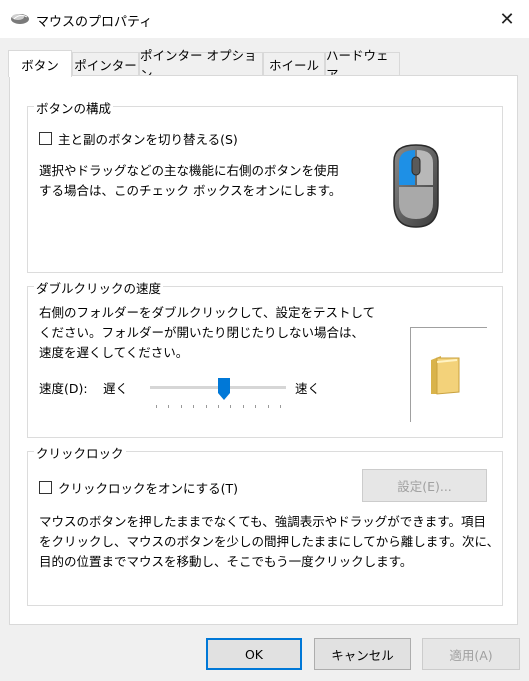 This screenshot has height=681, width=529. What do you see at coordinates (362, 65) in the screenshot?
I see `tab-hardware: ハードウェア` at bounding box center [362, 65].